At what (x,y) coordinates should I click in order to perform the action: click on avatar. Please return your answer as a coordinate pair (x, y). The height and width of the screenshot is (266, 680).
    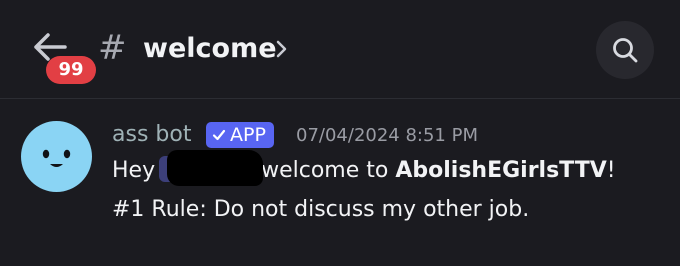
    Looking at the image, I should click on (56, 156).